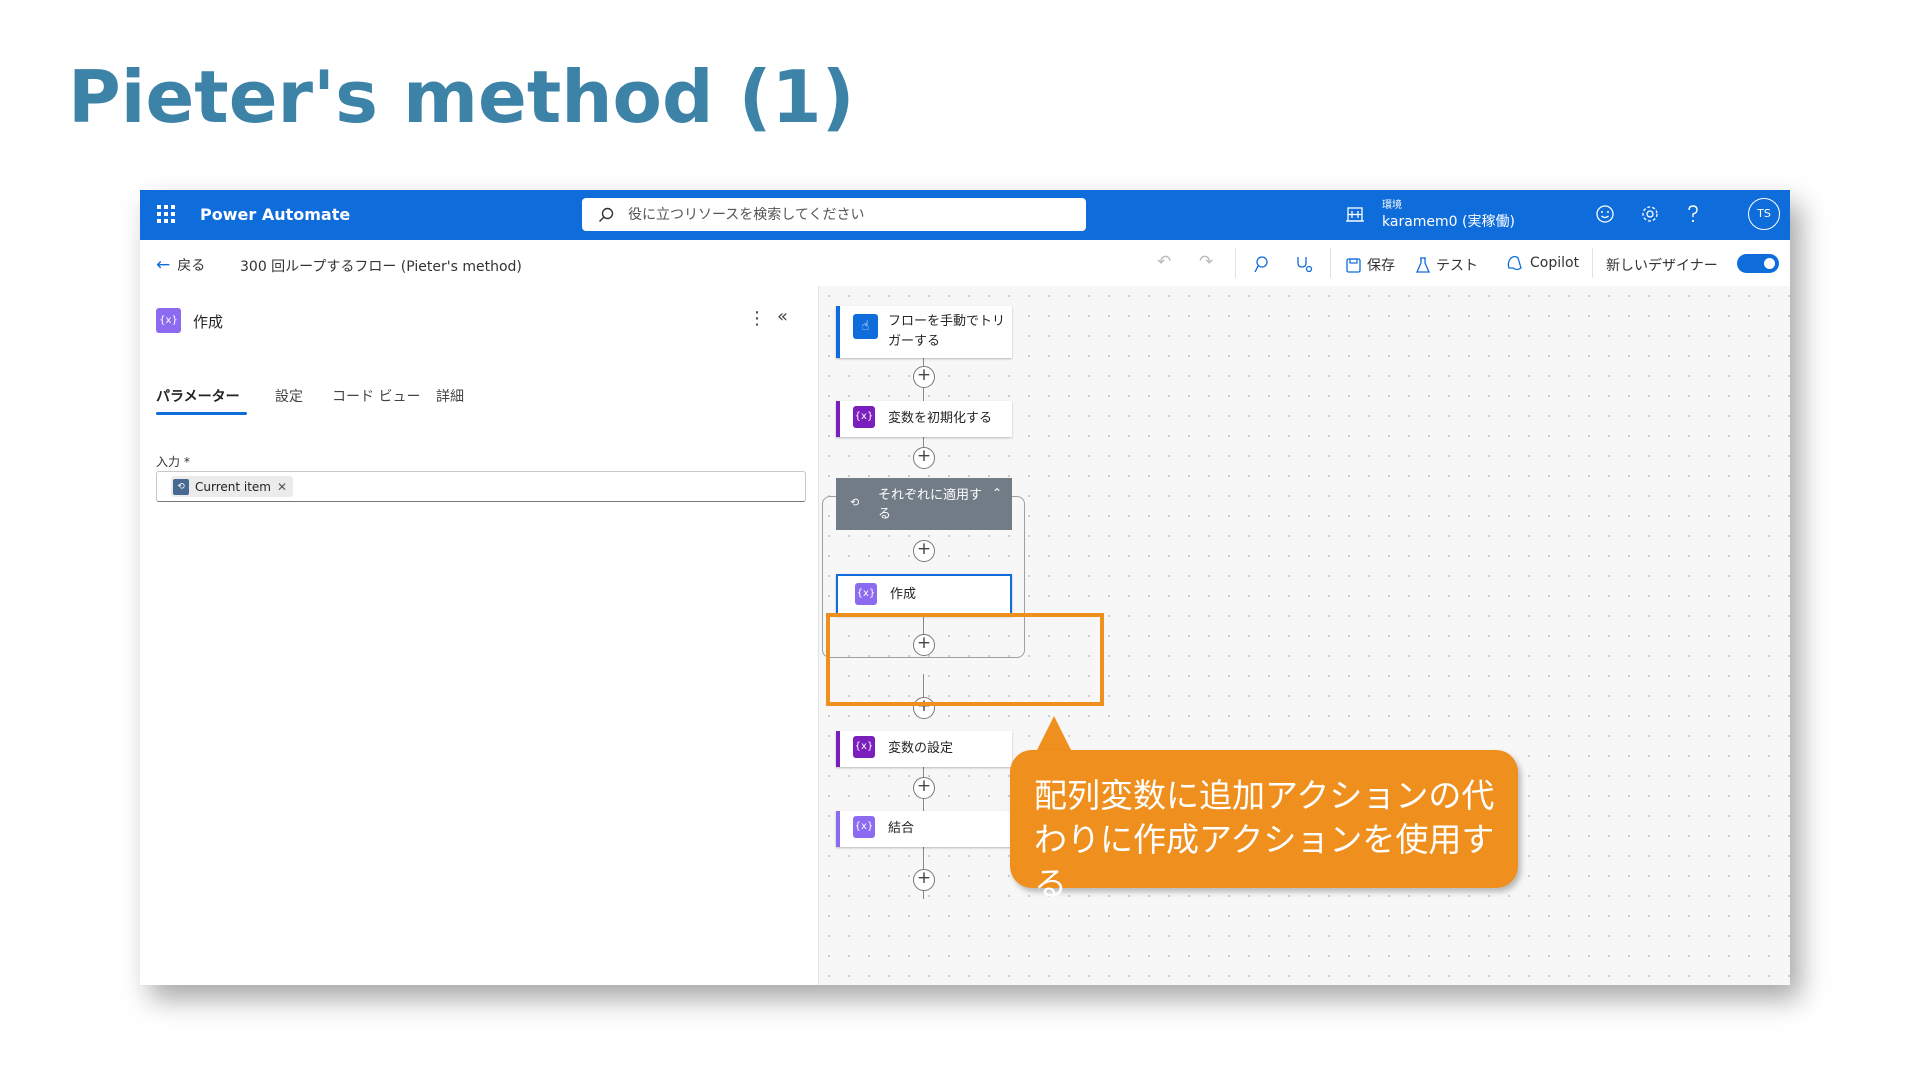 The height and width of the screenshot is (1080, 1920). I want to click on search-input, so click(848, 215).